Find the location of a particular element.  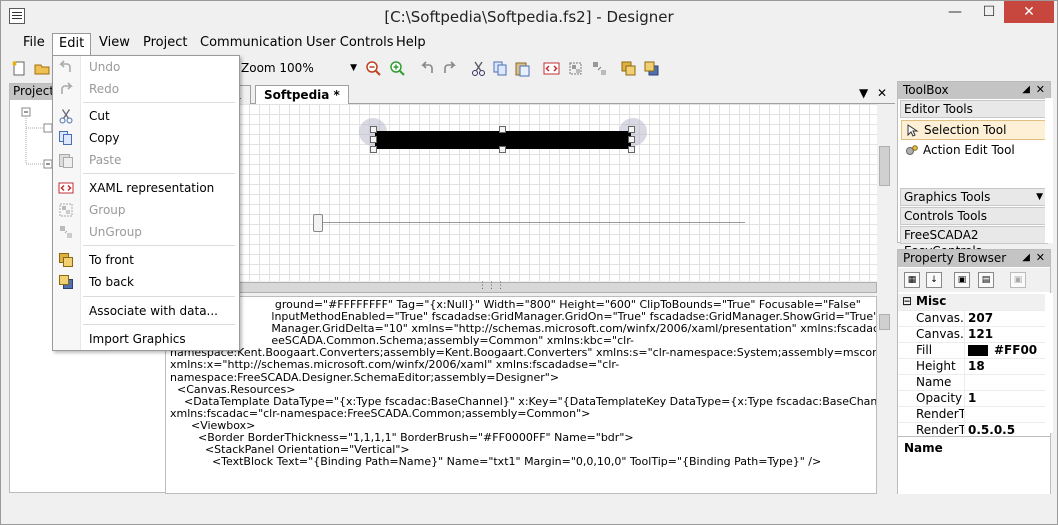

paste-icon is located at coordinates (522, 68).